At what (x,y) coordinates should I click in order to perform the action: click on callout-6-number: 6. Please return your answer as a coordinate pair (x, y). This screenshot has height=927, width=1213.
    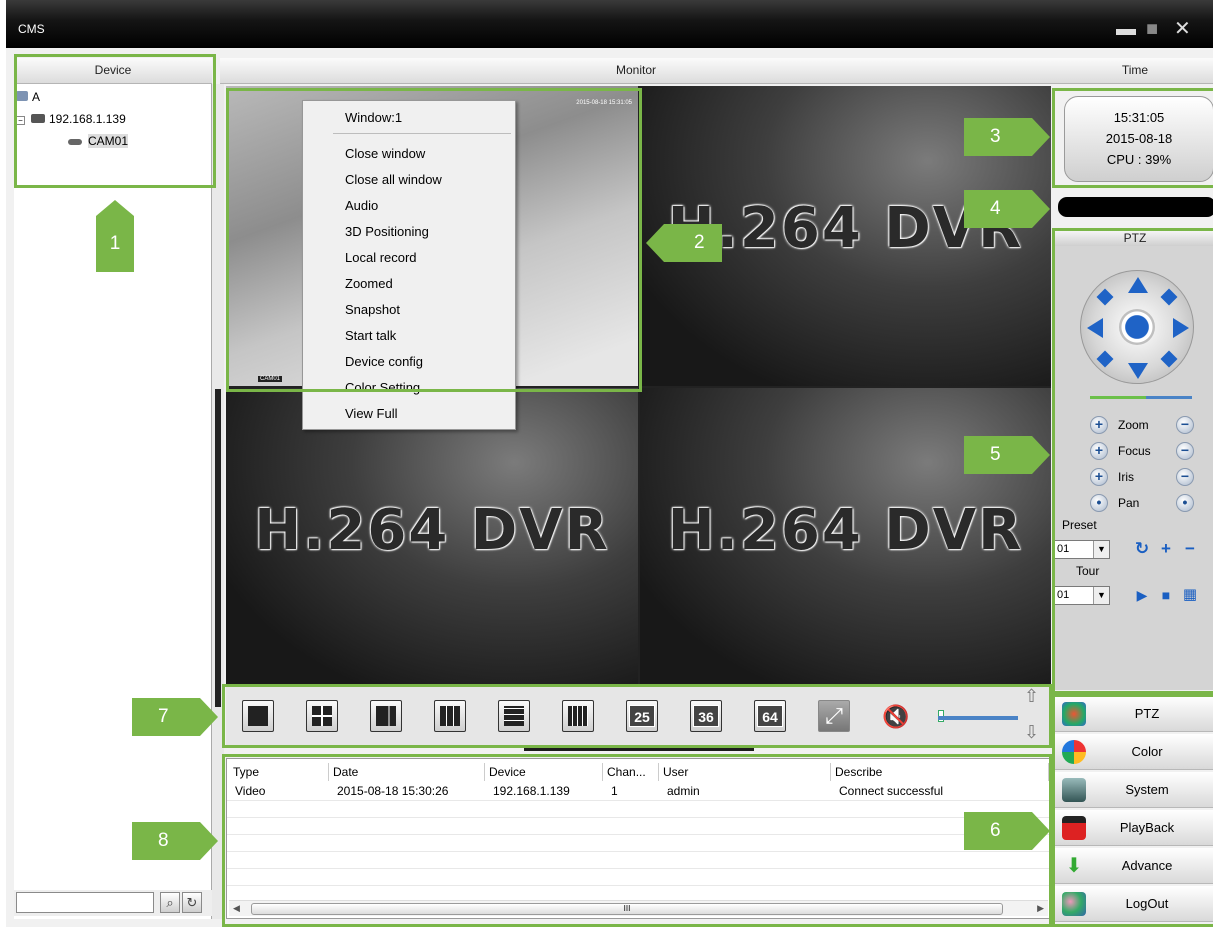
    Looking at the image, I should click on (995, 830).